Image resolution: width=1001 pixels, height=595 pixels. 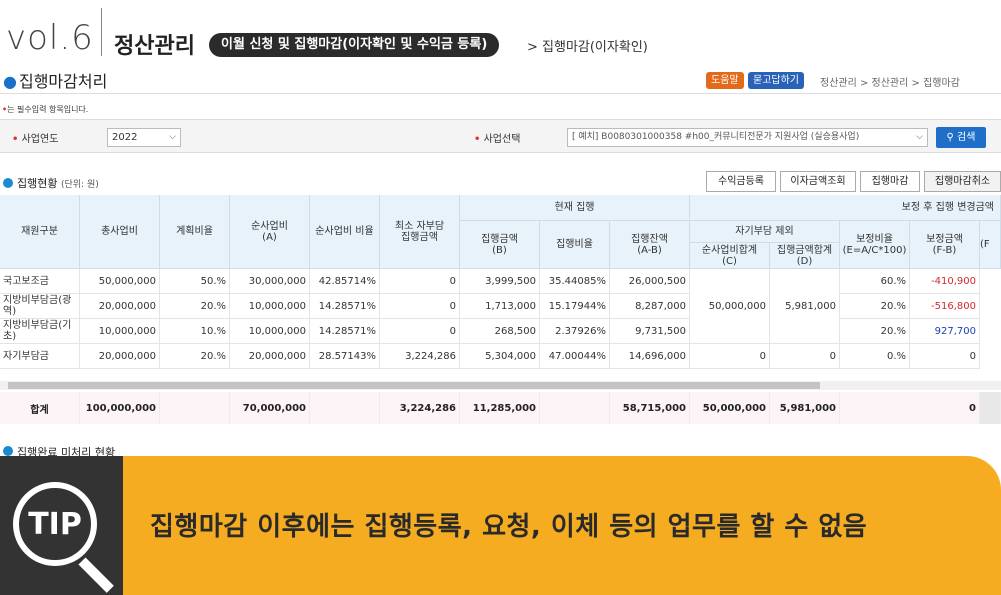 I want to click on qna-button: 묻고답하기, so click(x=776, y=80).